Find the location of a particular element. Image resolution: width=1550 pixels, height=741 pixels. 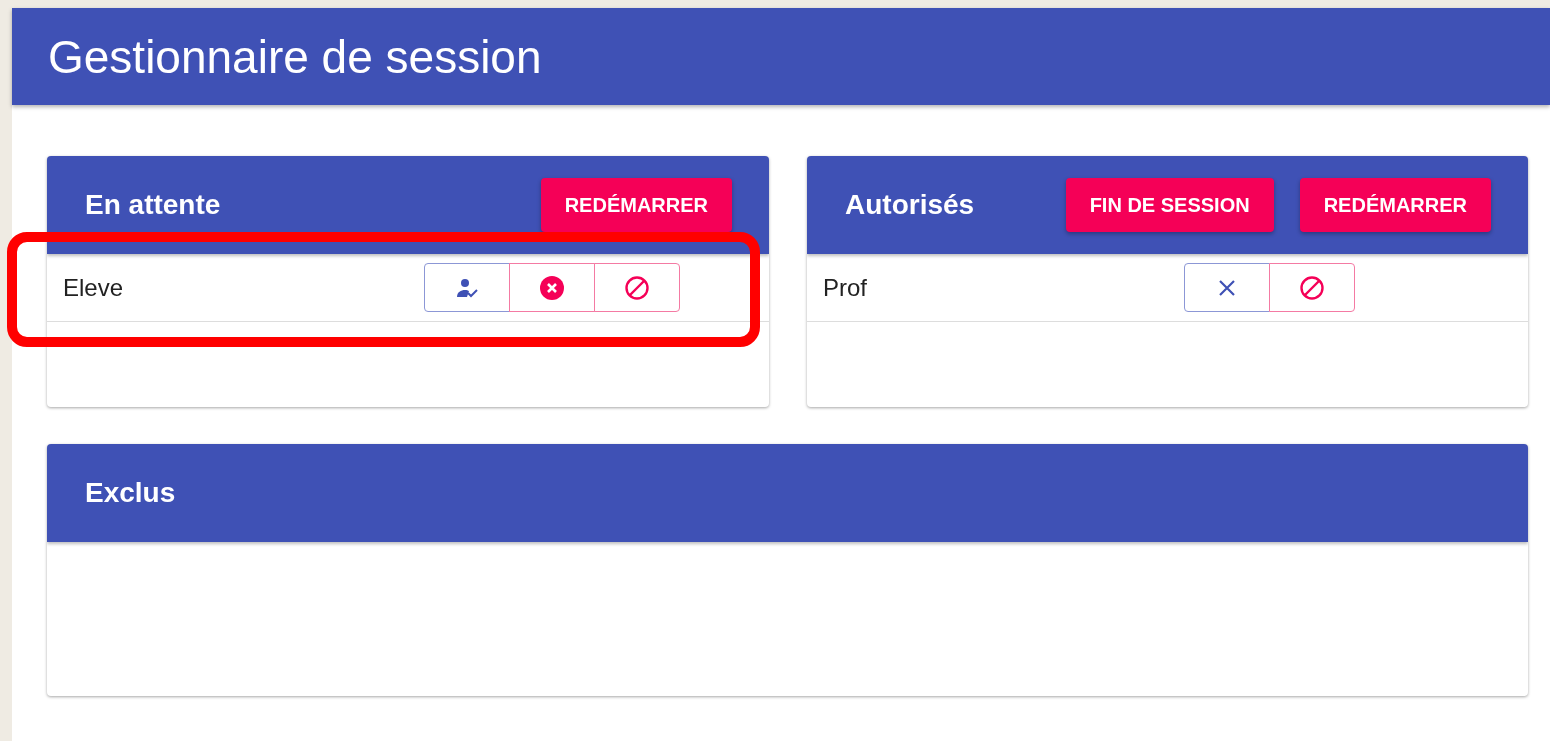

close-circle-icon is located at coordinates (552, 287).